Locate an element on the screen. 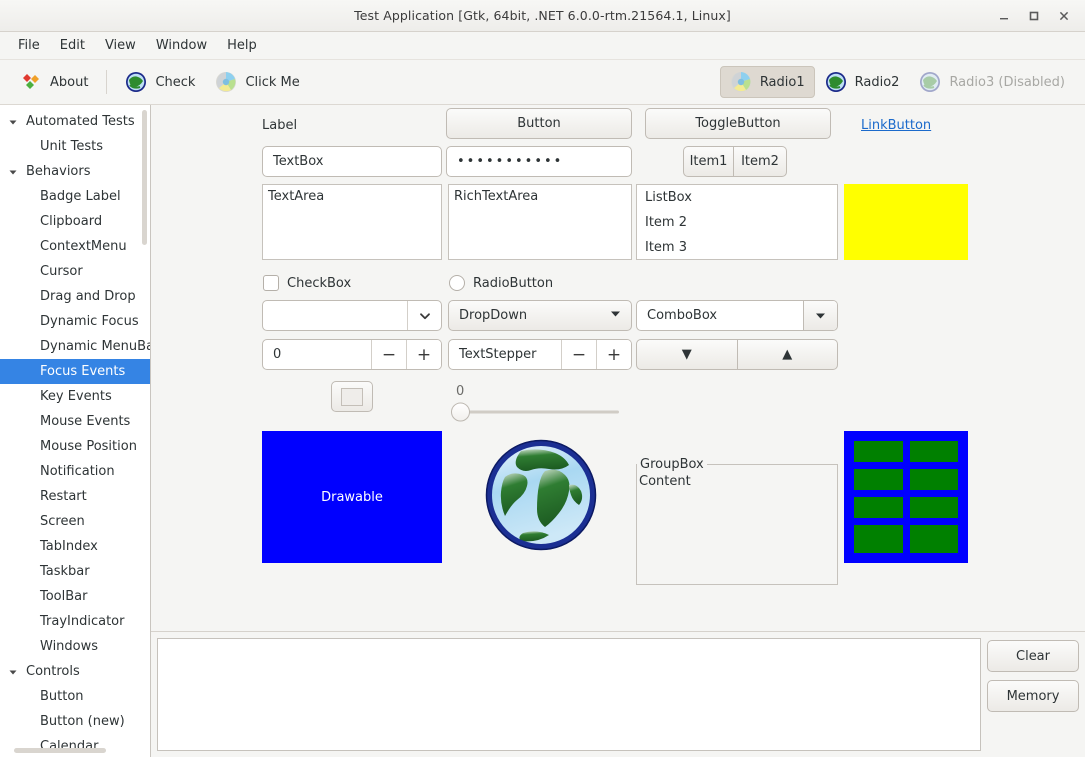 The width and height of the screenshot is (1085, 757). log-buttons: Clear Memory is located at coordinates (1033, 694).